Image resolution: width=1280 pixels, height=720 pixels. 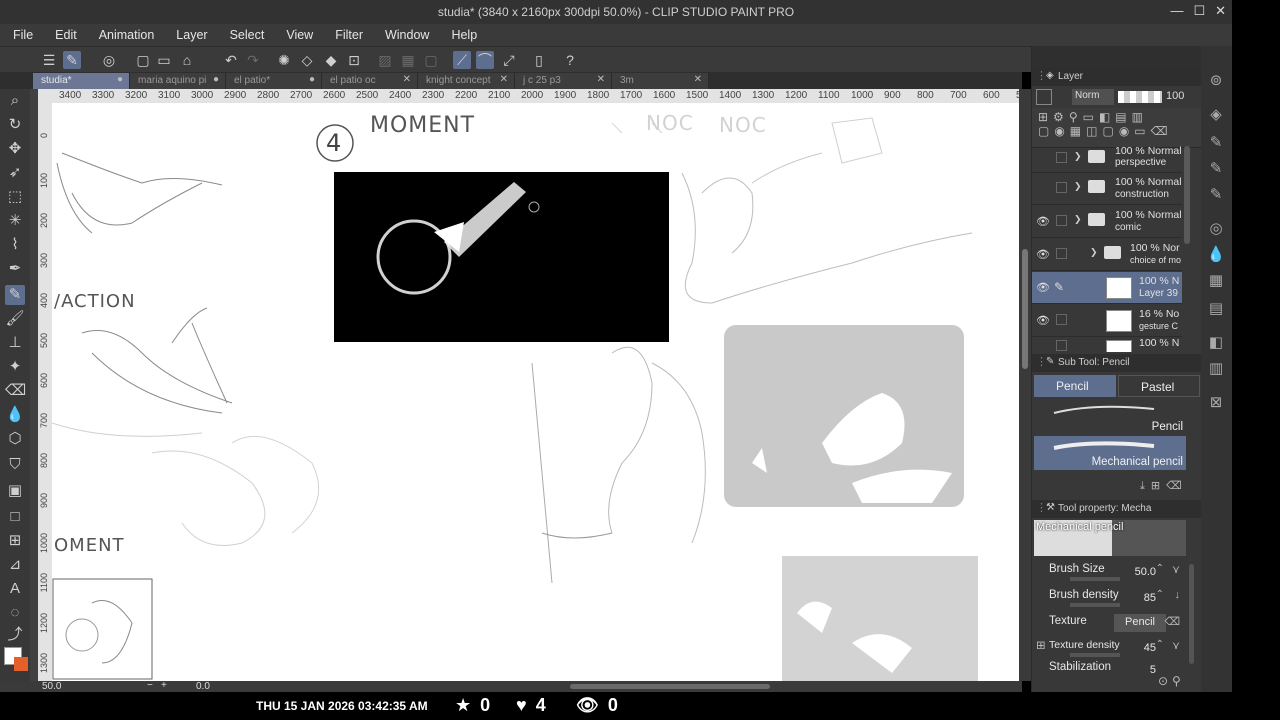 I want to click on stack-icon: ◧, so click(x=1216, y=343).